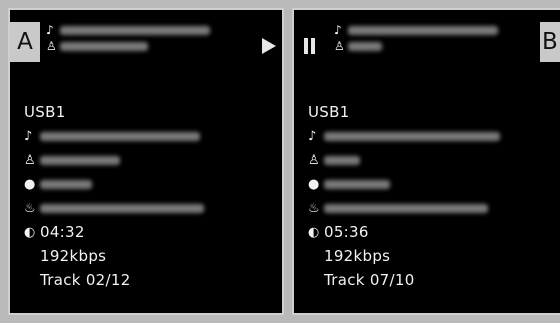  I want to click on play-icon, so click(269, 46).